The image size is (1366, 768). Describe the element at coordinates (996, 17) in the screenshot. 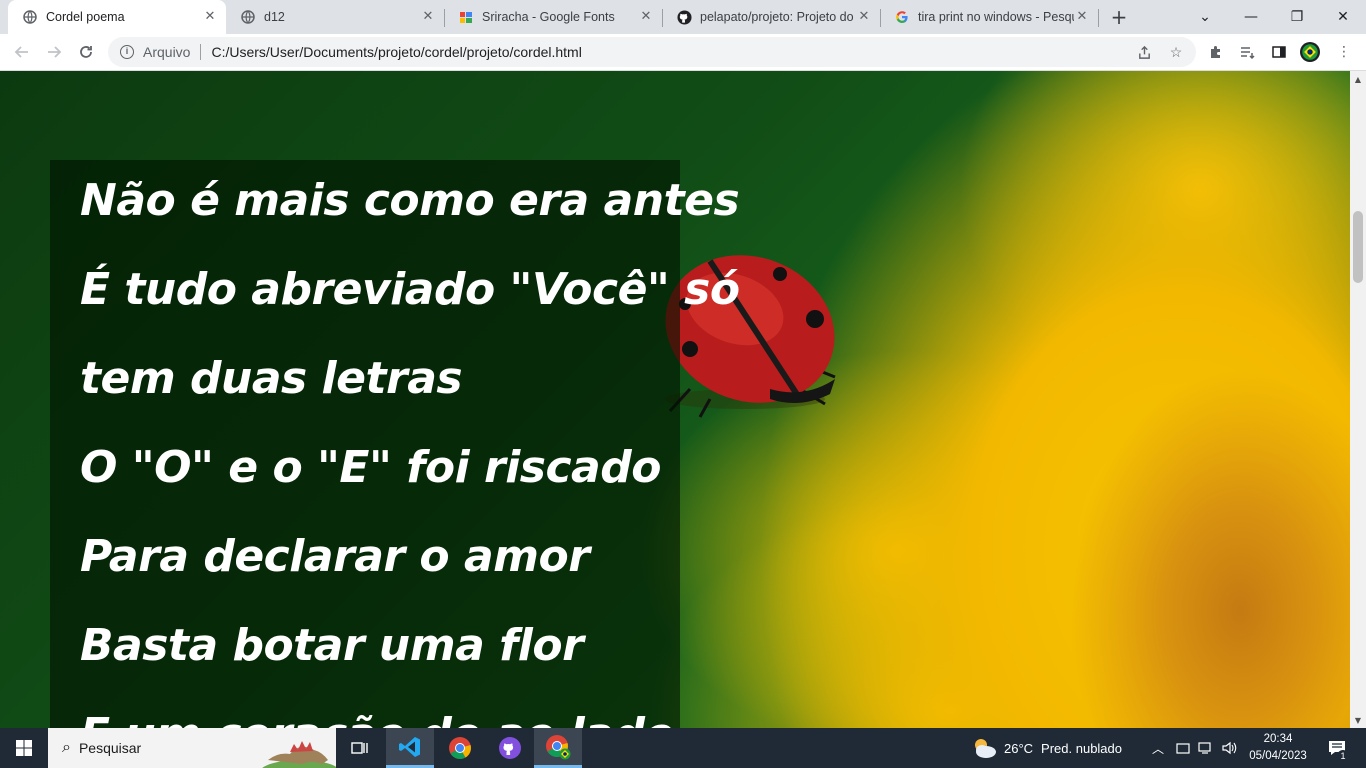

I see `tab-title: tira print no windows - Pesqu` at that location.